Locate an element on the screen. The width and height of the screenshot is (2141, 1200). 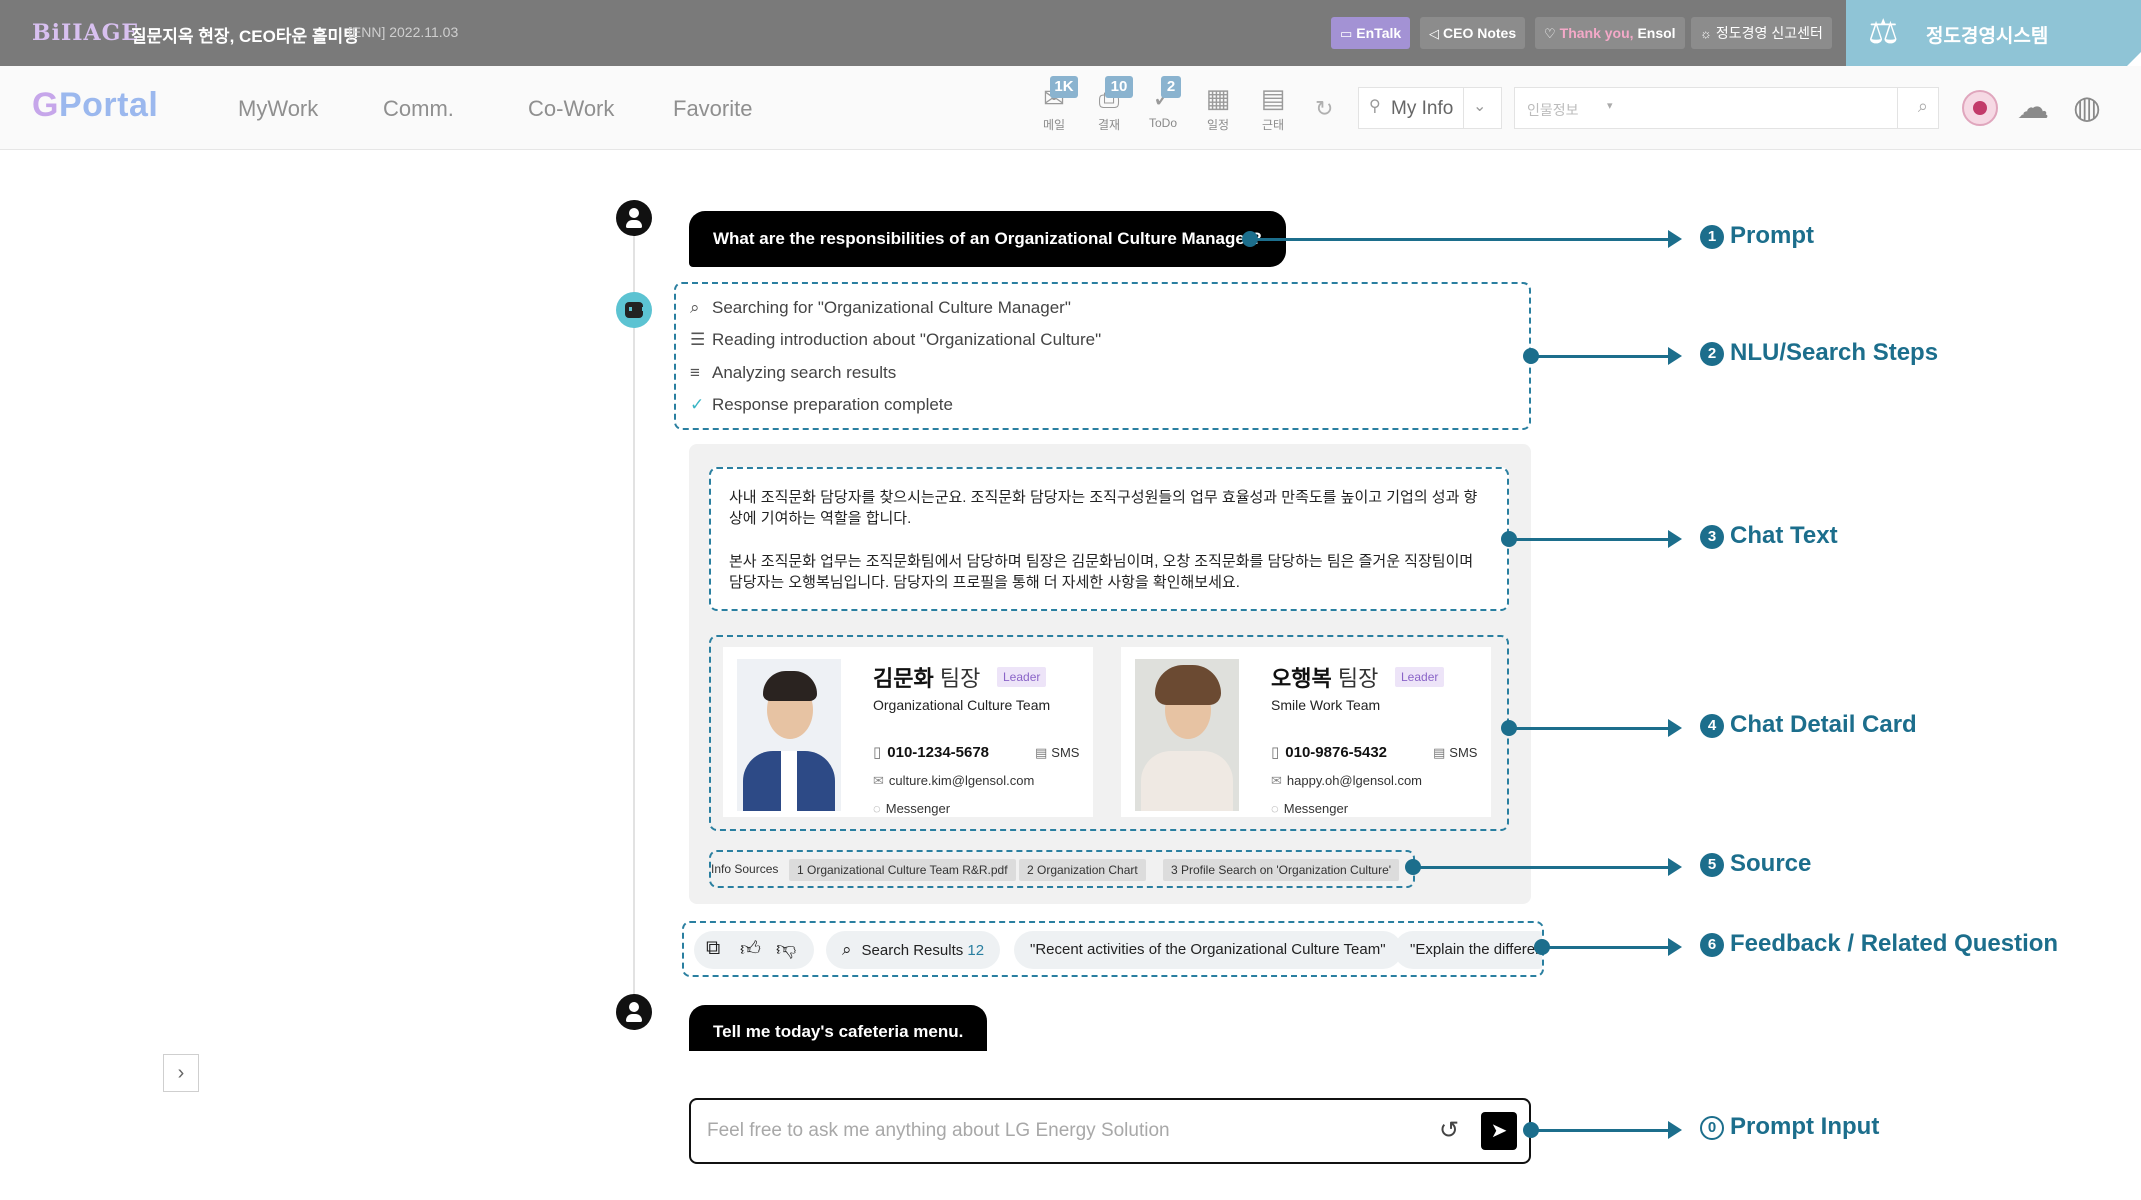
annotation-label: Prompt is located at coordinates (1772, 235).